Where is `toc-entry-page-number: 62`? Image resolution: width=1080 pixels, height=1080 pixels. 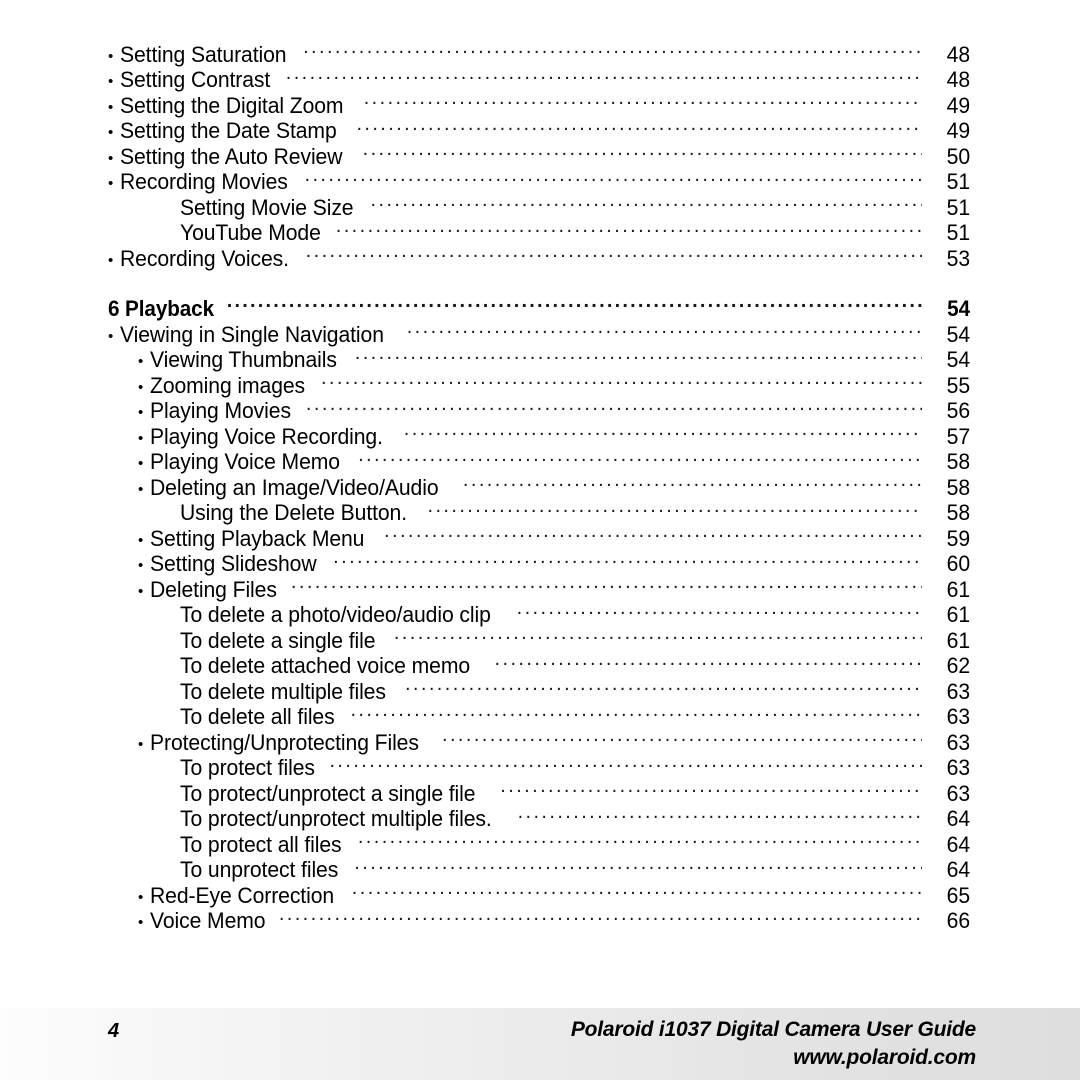
toc-entry-page-number: 62 is located at coordinates (958, 665).